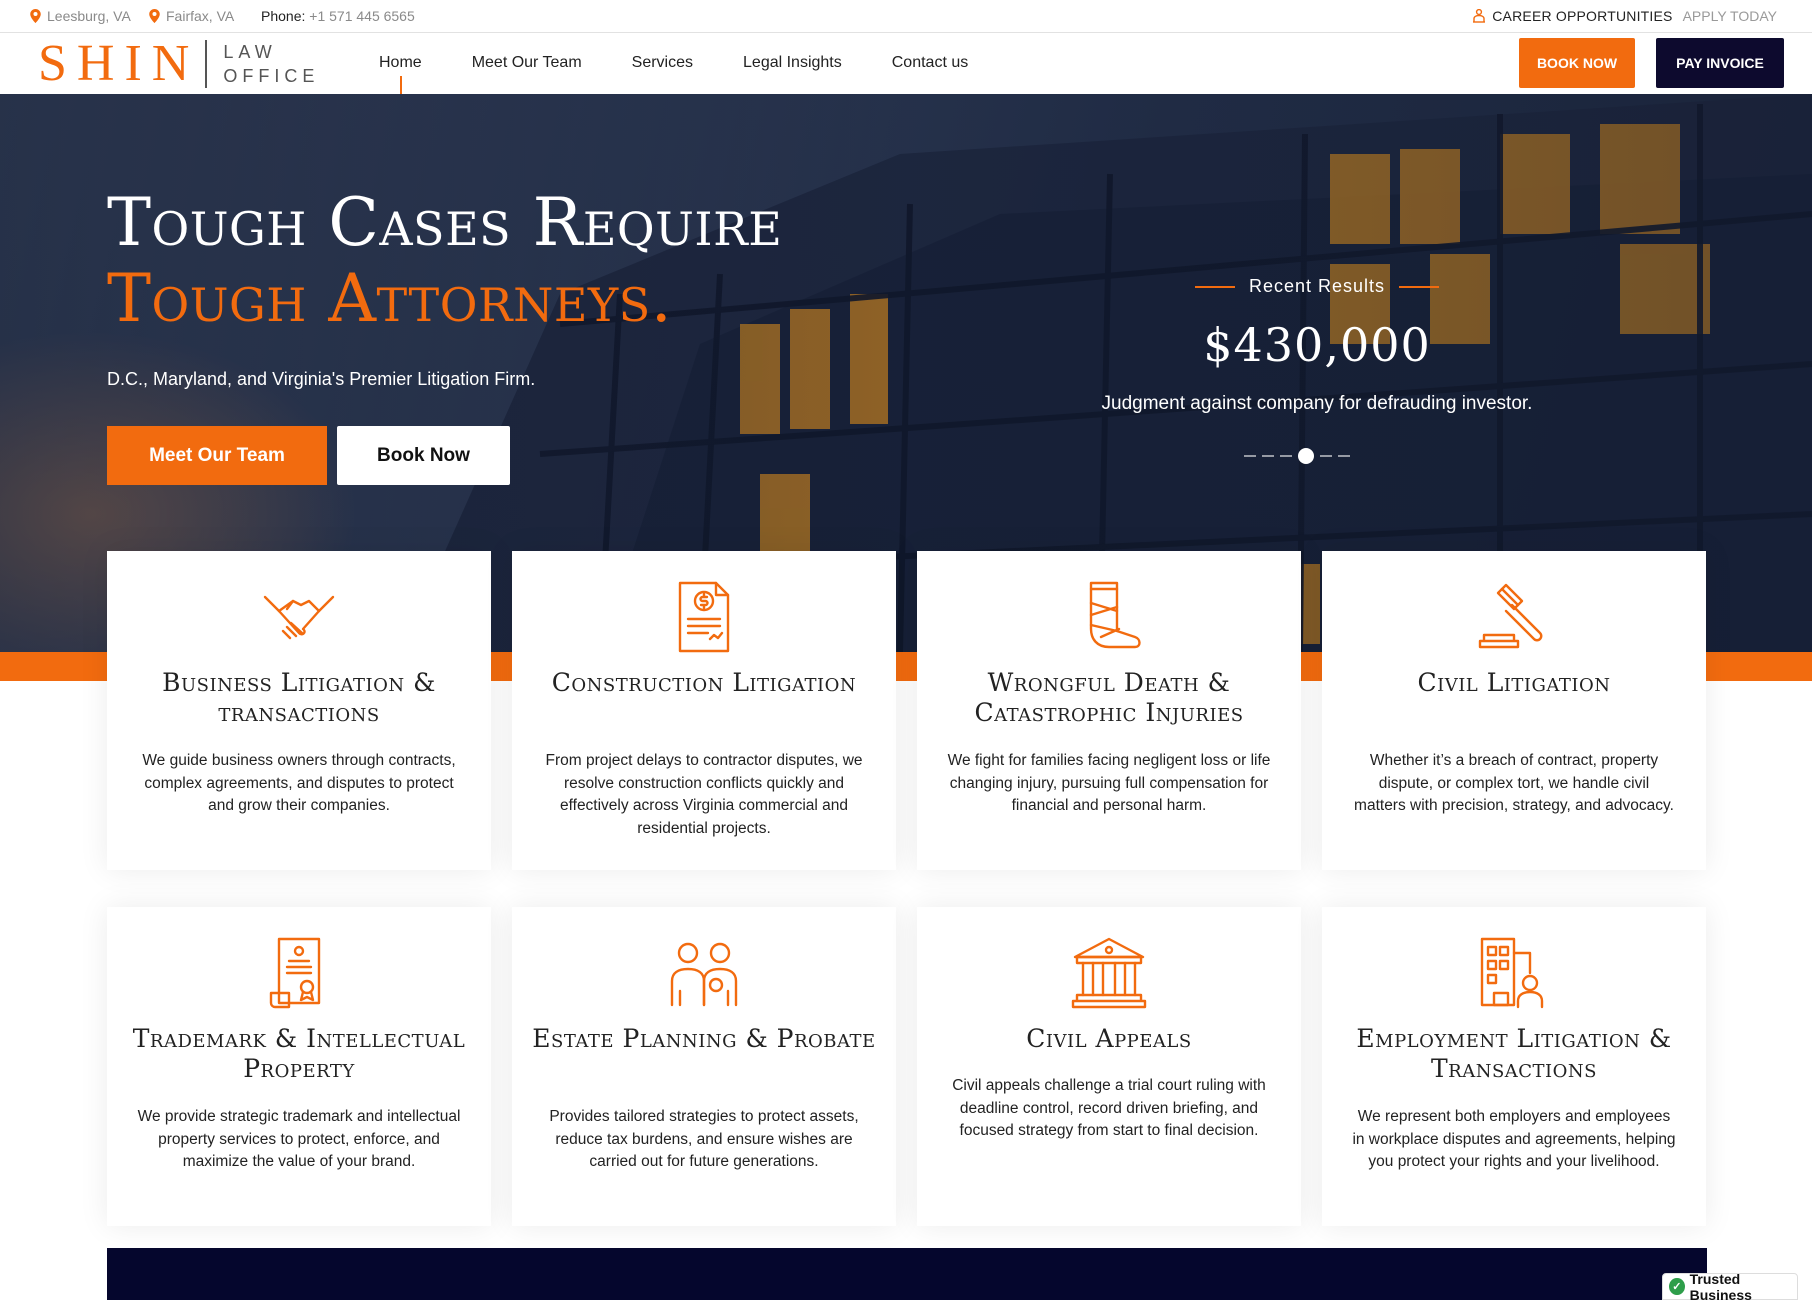 This screenshot has width=1812, height=1300. What do you see at coordinates (1109, 697) in the screenshot?
I see `service-title: Wrongful Death & Catastrophic Injuries` at bounding box center [1109, 697].